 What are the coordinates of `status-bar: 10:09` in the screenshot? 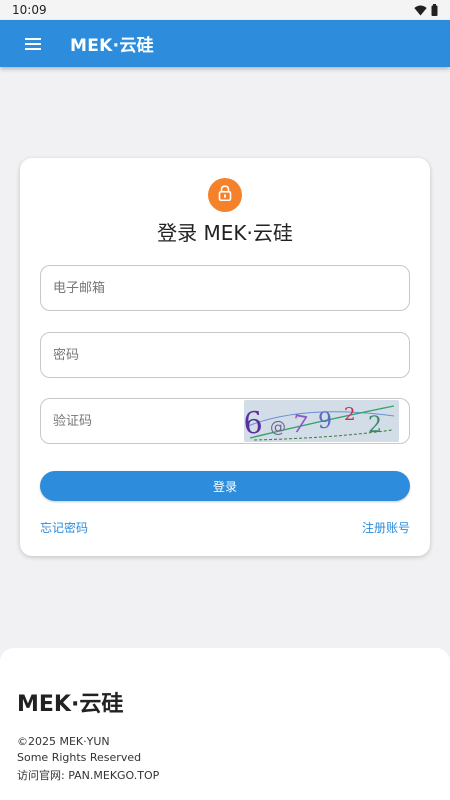 It's located at (225, 10).